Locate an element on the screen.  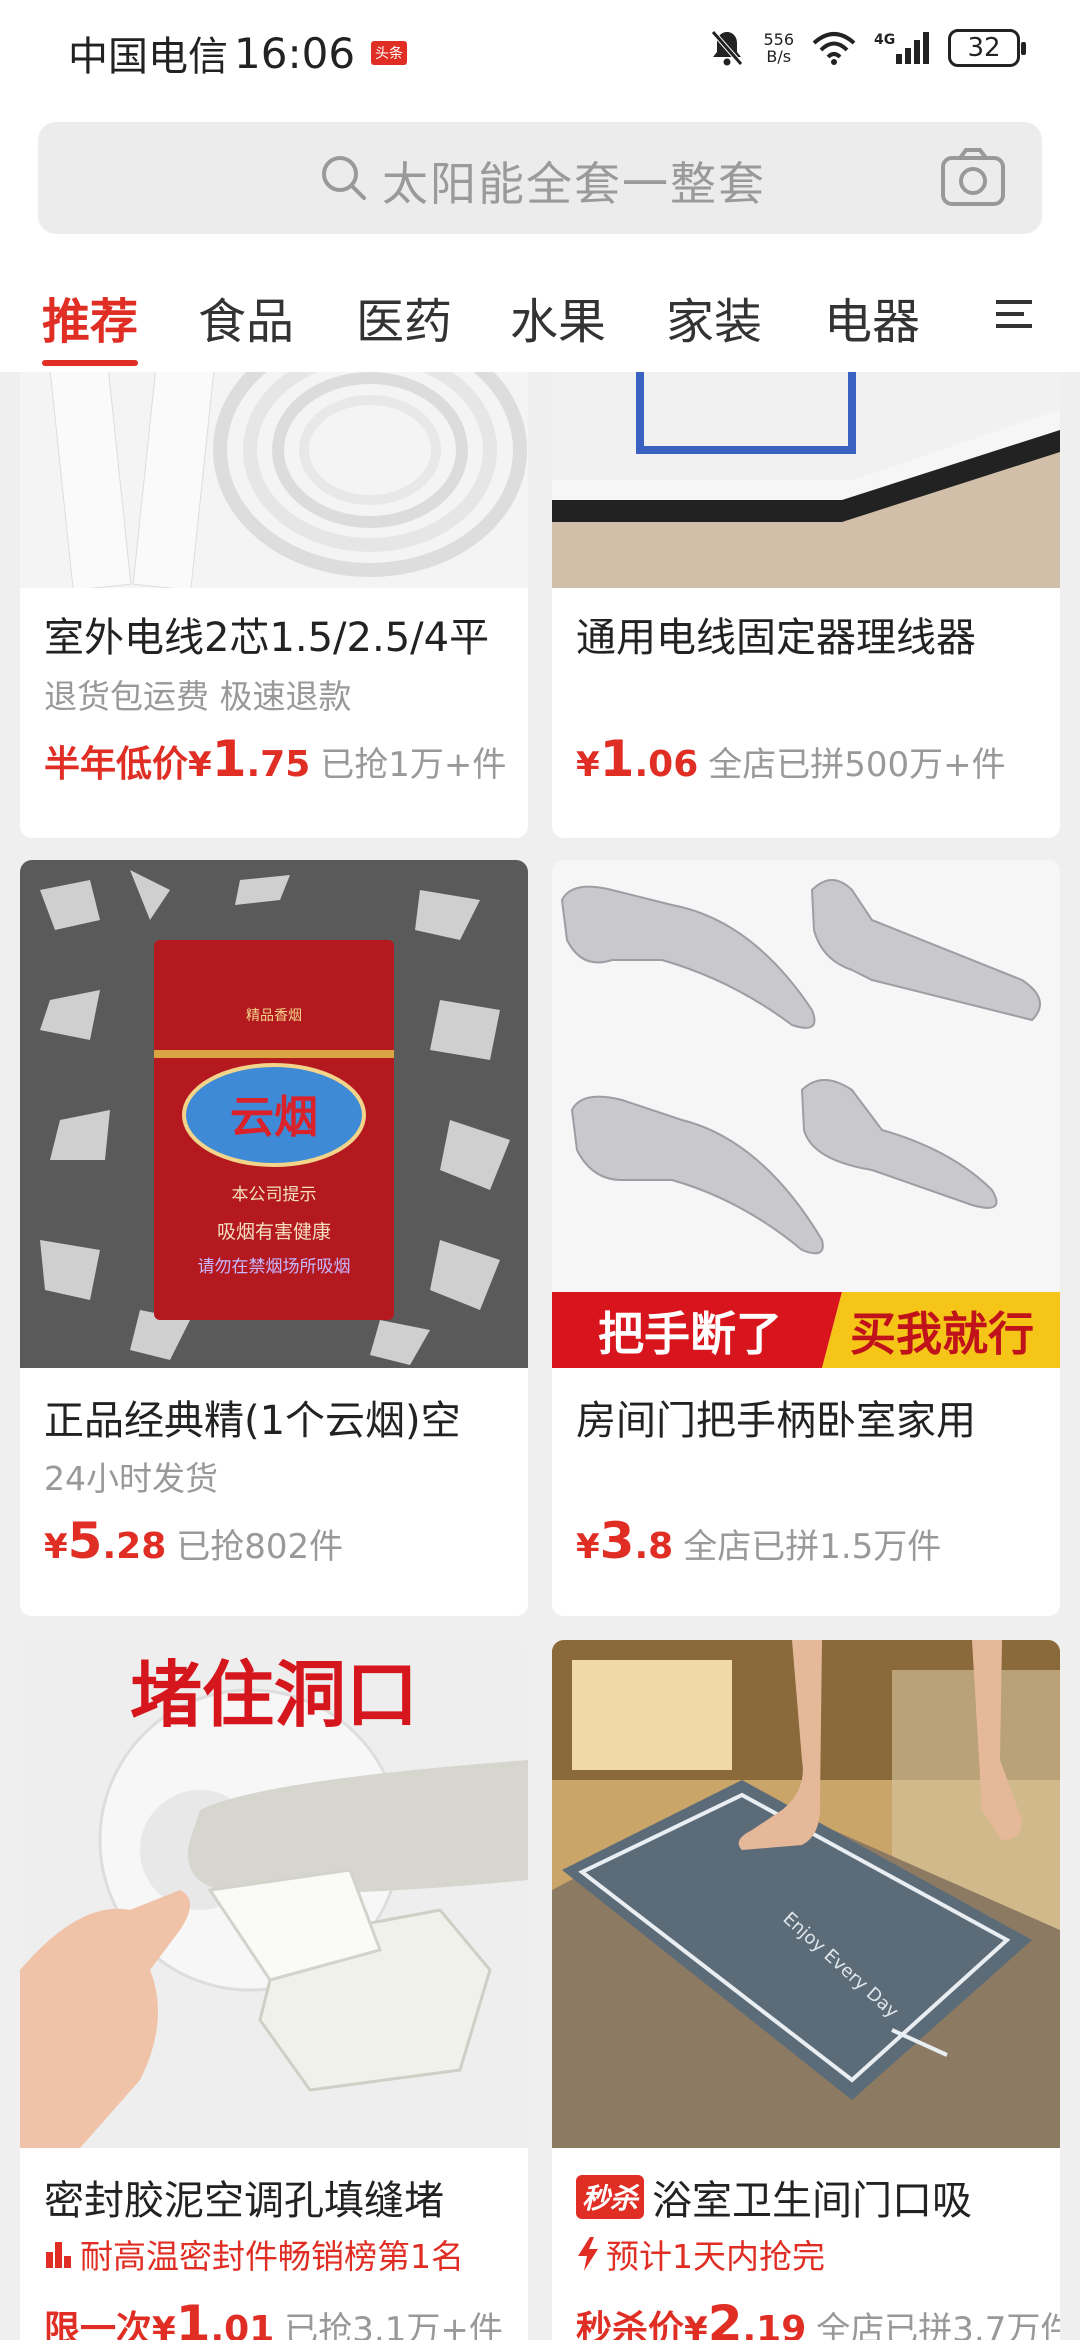
status-bar: 中国电信 16:06 头条 556 B/s 4G 32 is located at coordinates (540, 52).